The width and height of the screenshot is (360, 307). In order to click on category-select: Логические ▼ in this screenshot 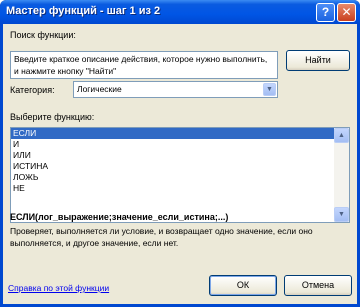, I will do `click(175, 89)`.